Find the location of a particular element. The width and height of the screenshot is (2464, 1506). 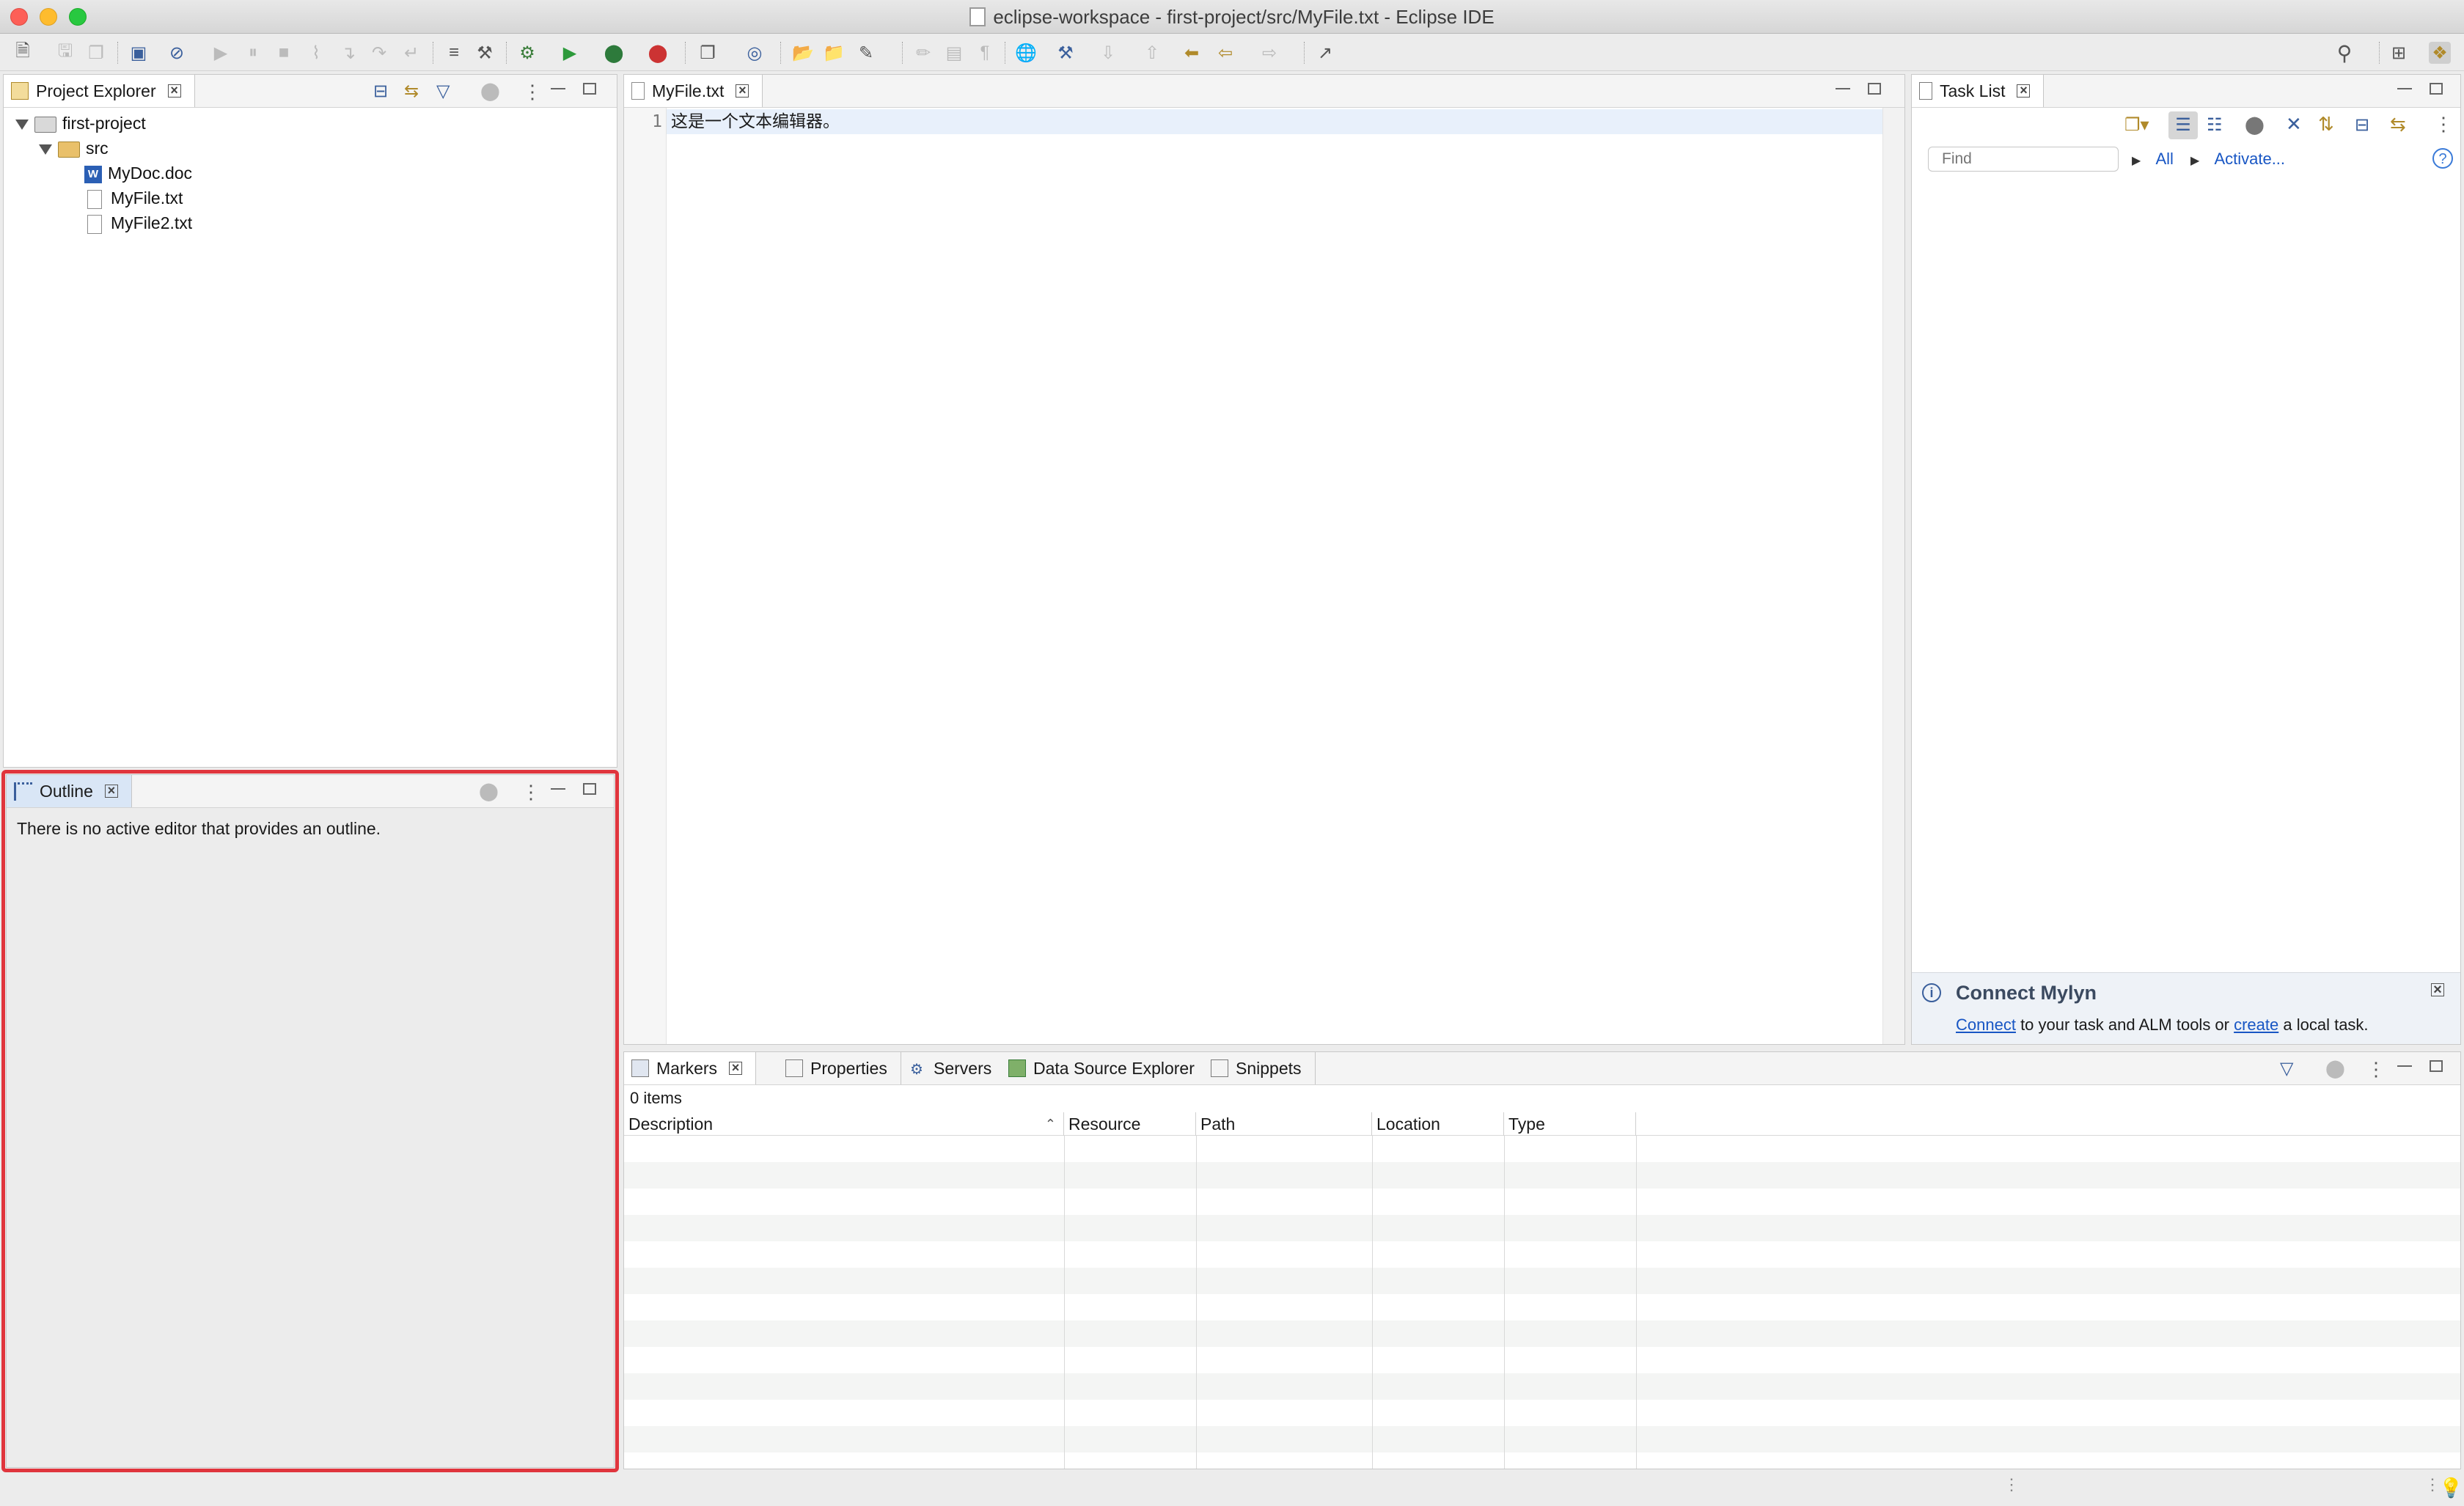

terminate-icon: ■ is located at coordinates (284, 53).